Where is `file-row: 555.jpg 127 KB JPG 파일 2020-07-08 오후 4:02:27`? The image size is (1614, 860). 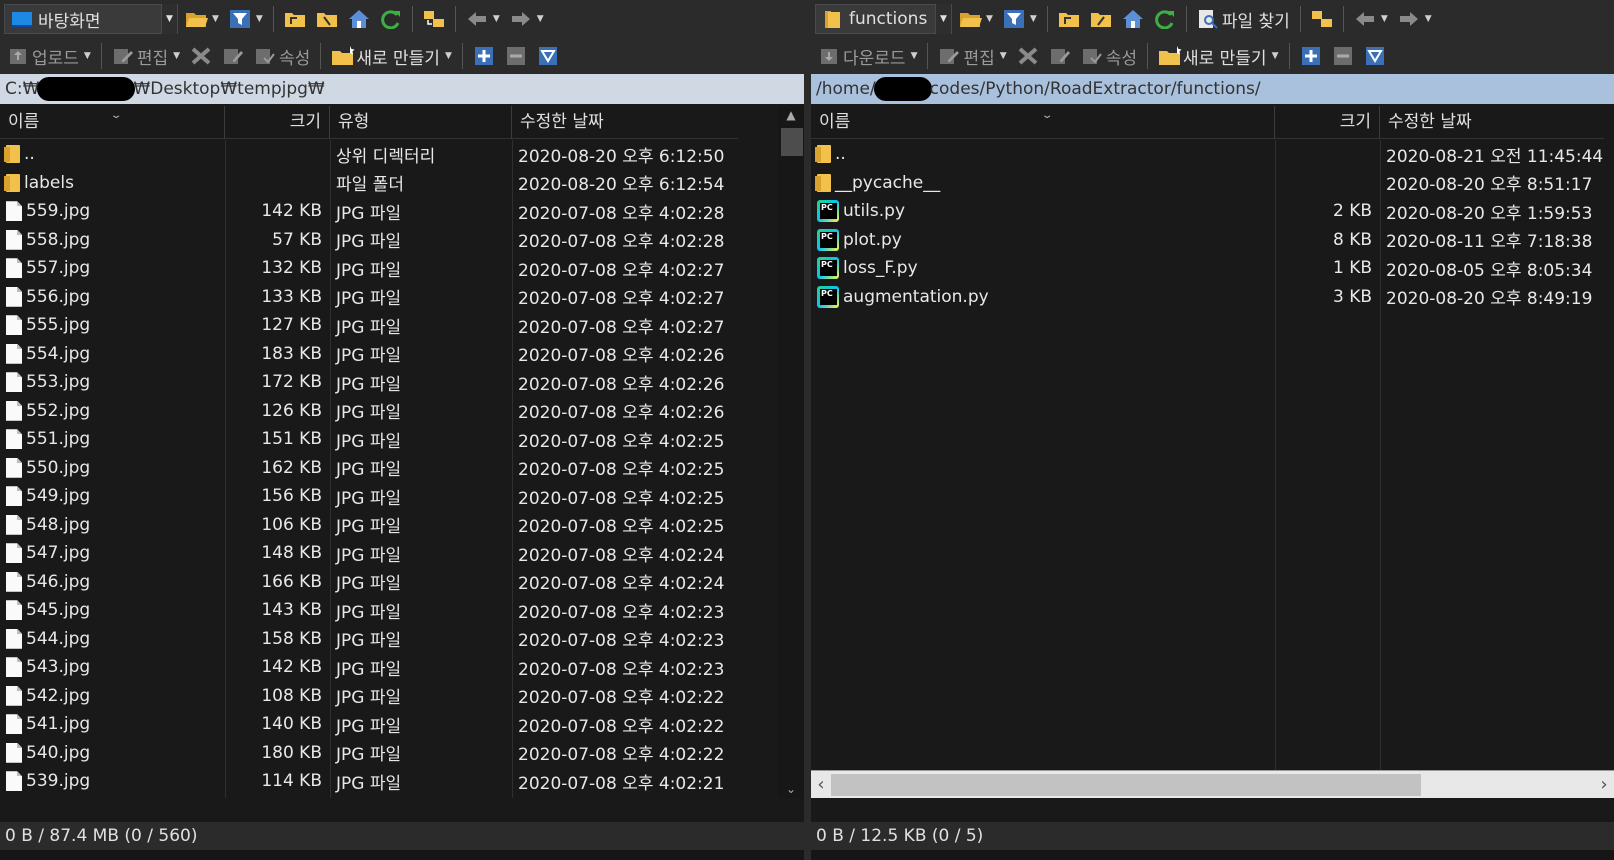
file-row: 555.jpg 127 KB JPG 파일 2020-07-08 오후 4:02:27 is located at coordinates (402, 325).